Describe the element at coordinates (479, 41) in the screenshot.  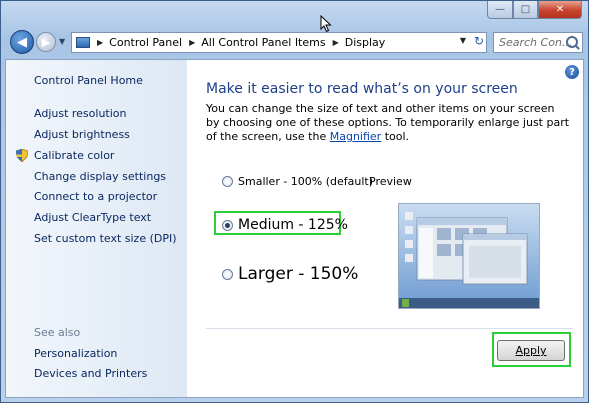
I see `refresh-icon: ↻` at that location.